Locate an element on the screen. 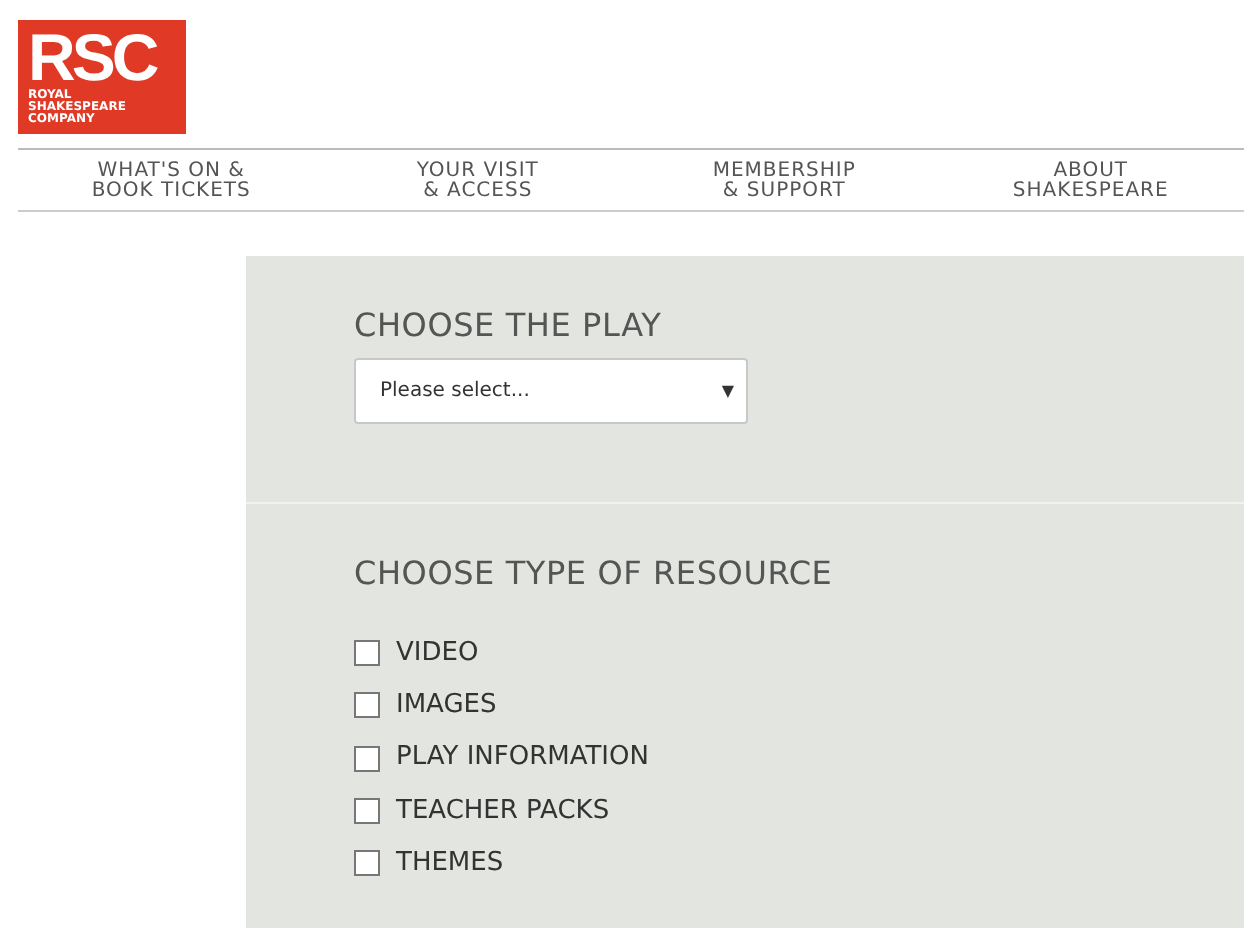  play-select: Please select... ▼ is located at coordinates (551, 391).